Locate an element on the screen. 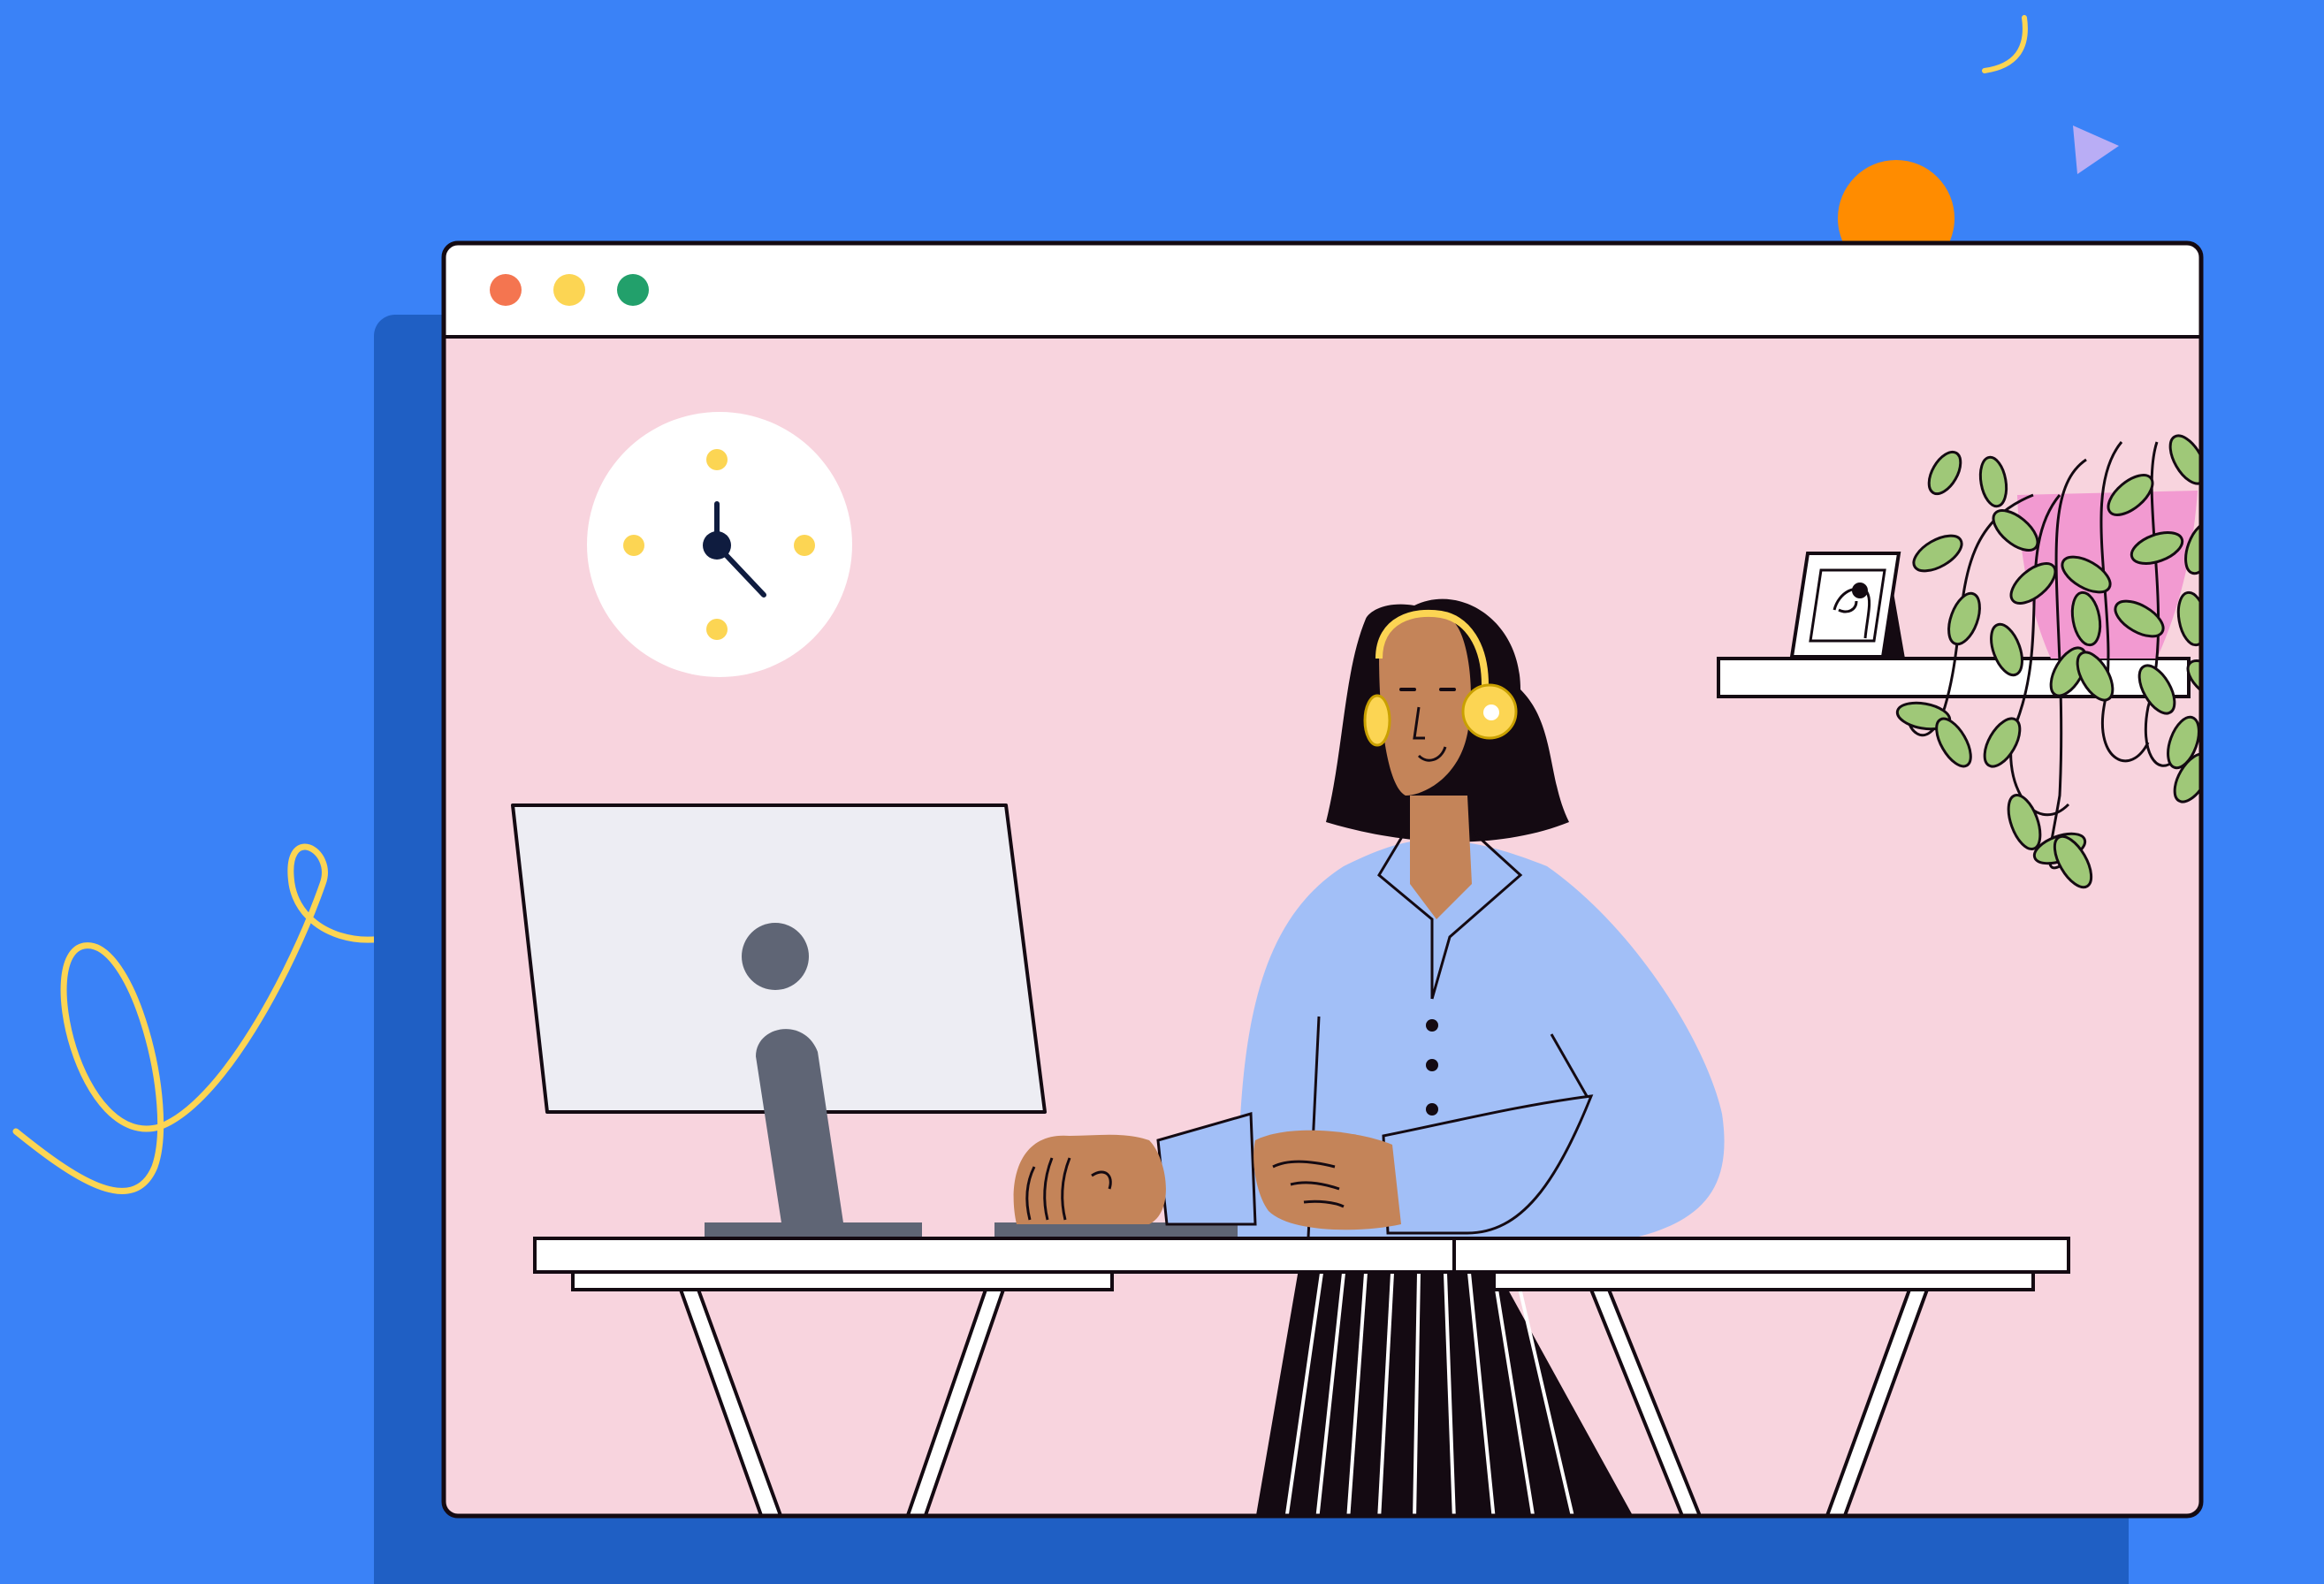 The height and width of the screenshot is (1584, 2324). left-hand is located at coordinates (1089, 1179).